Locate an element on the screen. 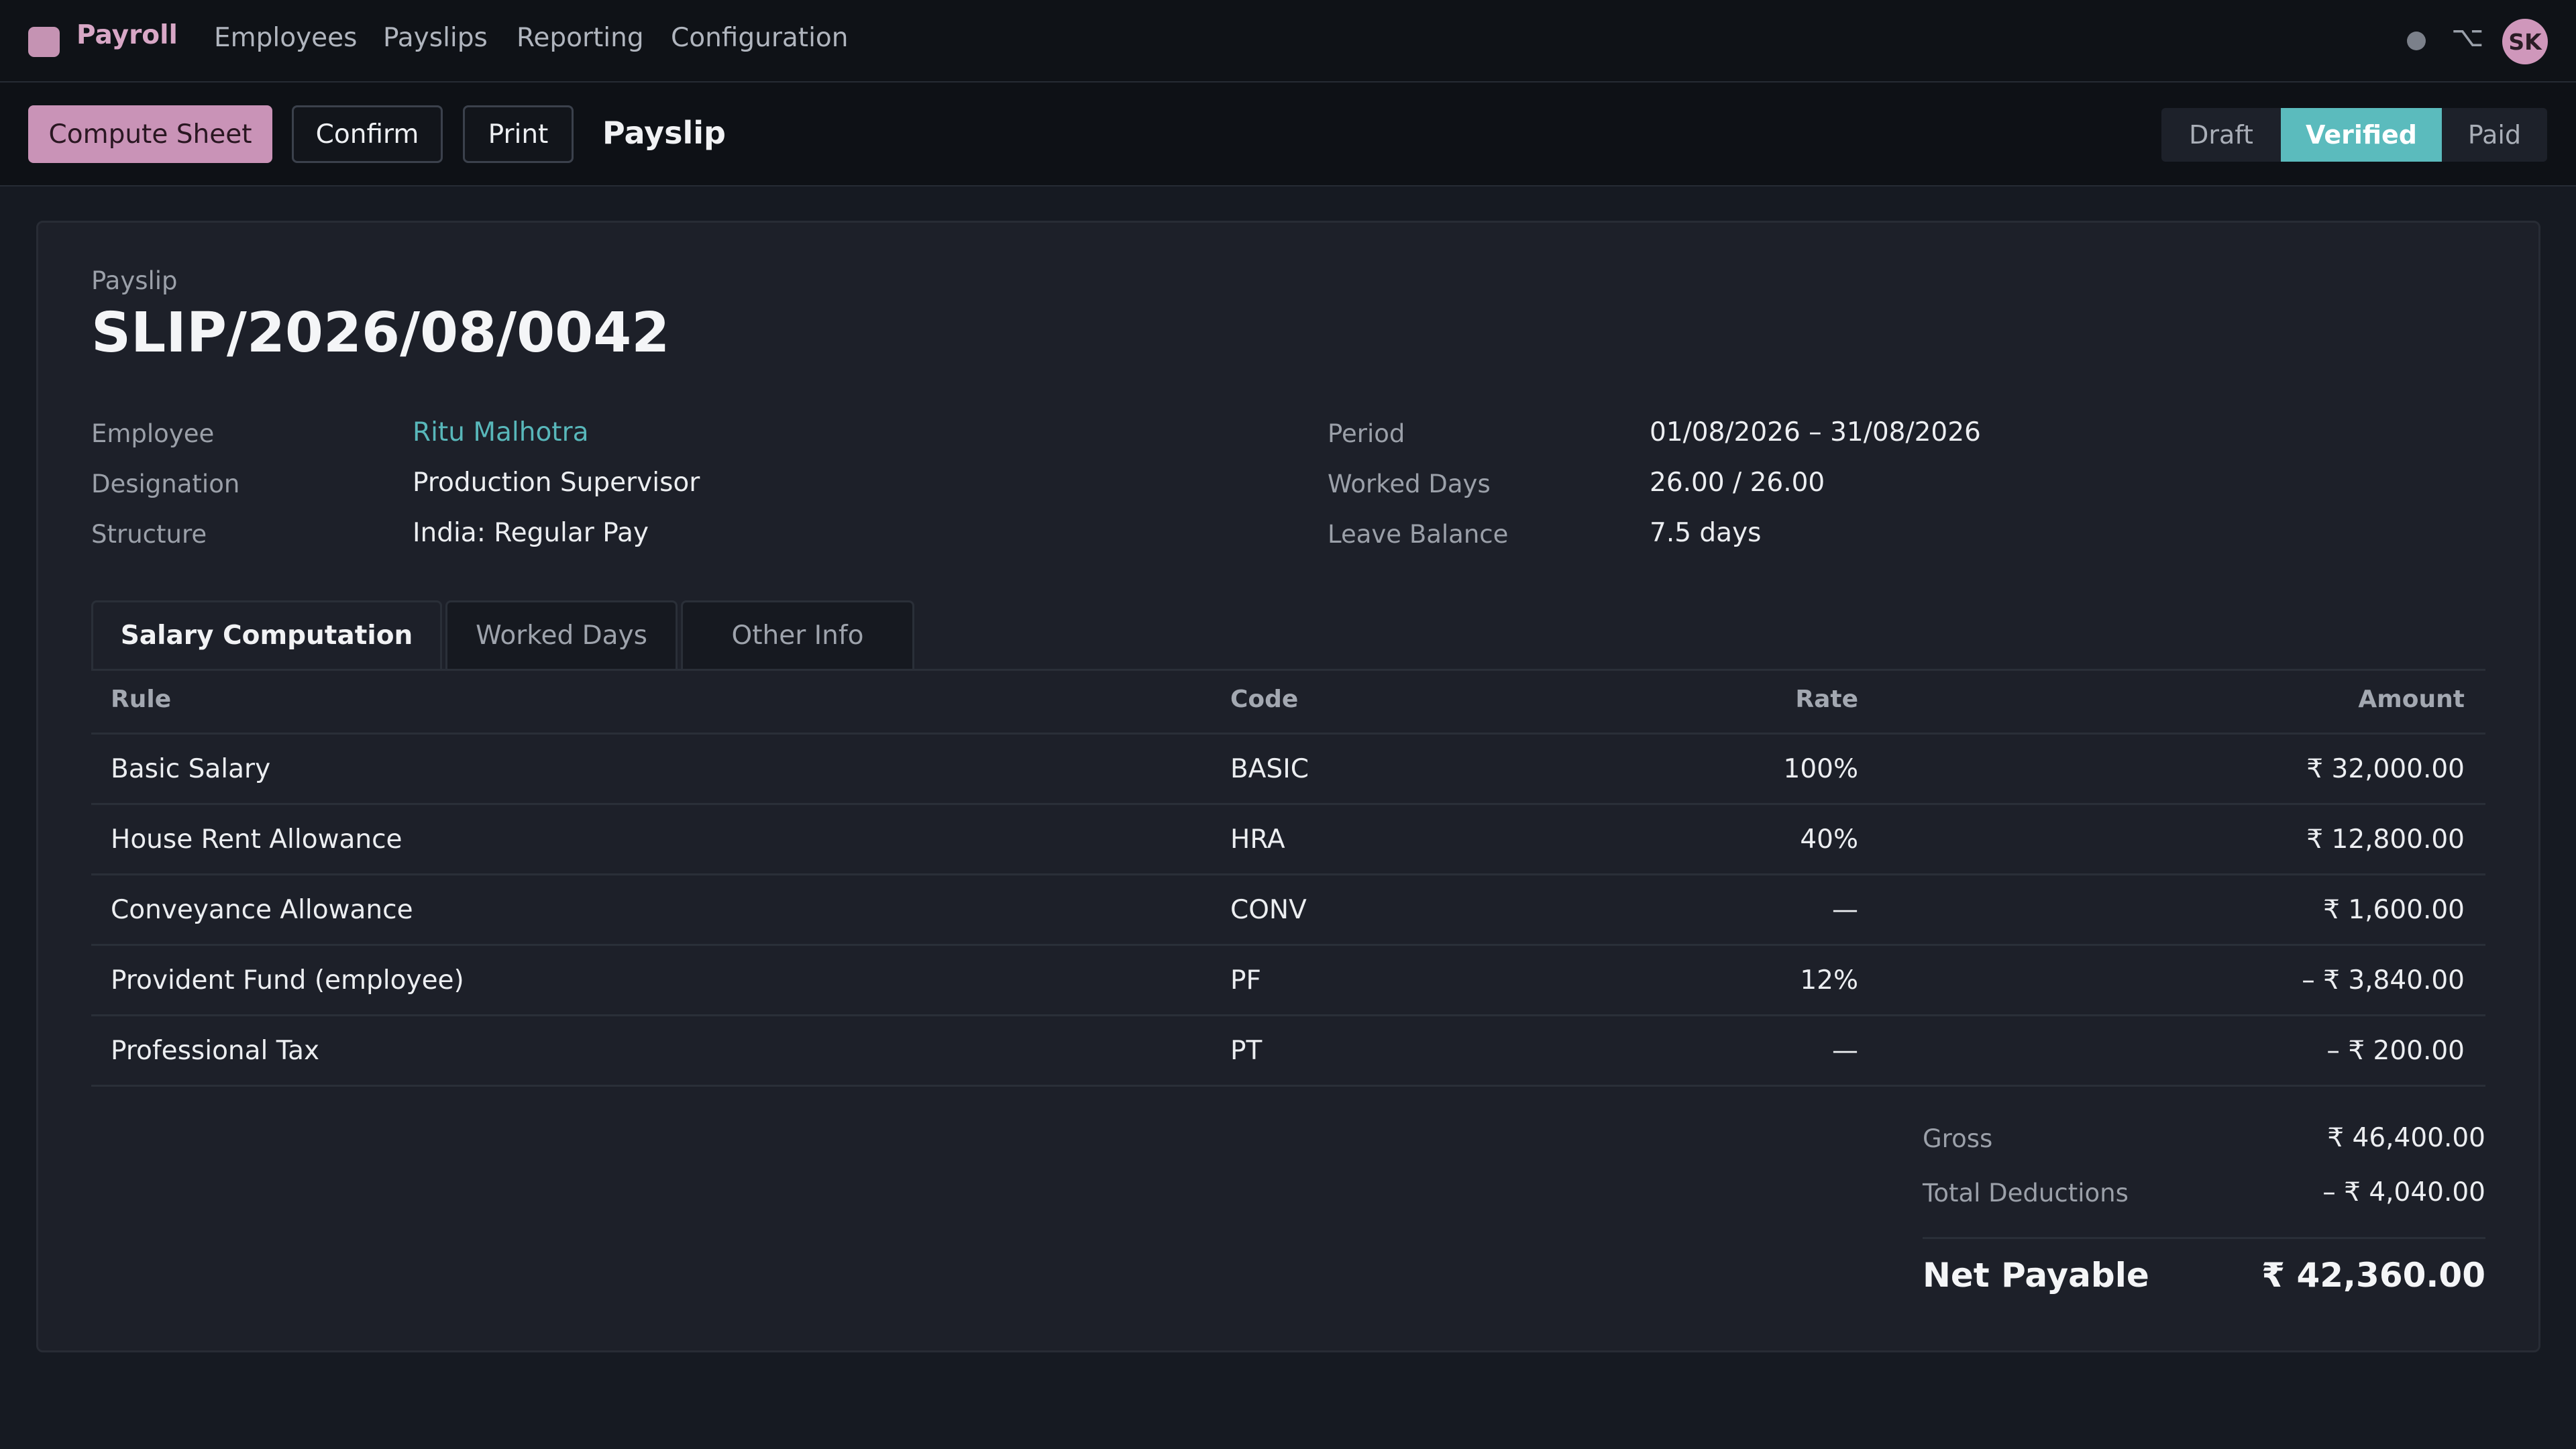 The image size is (2576, 1449). table-cell-code: HRA is located at coordinates (1257, 839).